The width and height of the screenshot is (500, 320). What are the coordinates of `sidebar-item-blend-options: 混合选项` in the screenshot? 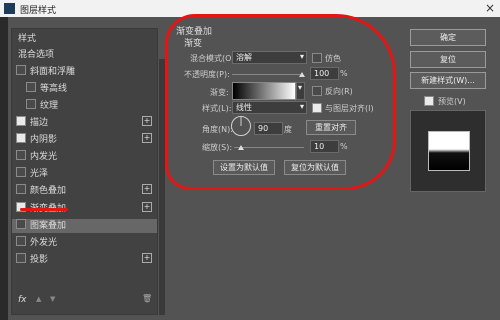 It's located at (76, 53).